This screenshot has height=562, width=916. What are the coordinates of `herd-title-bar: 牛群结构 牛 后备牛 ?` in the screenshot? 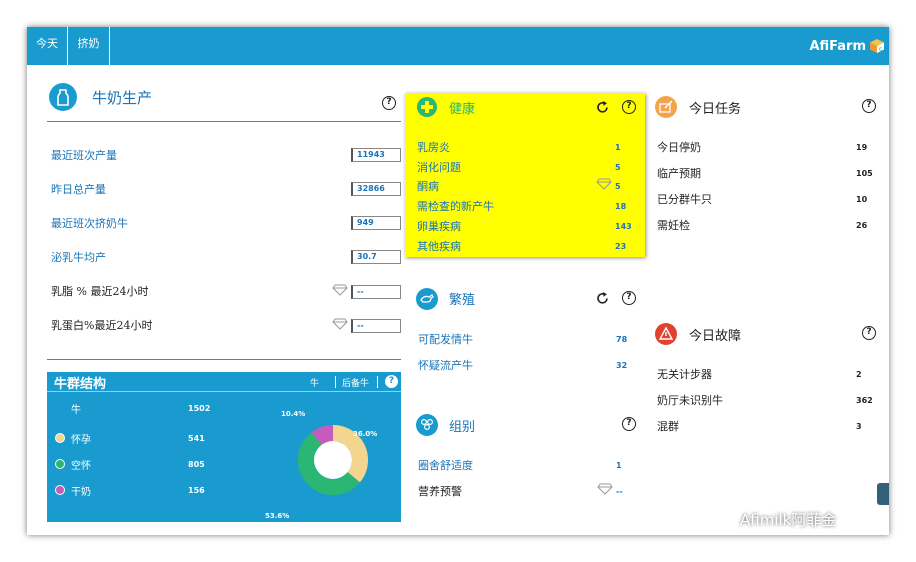 It's located at (224, 382).